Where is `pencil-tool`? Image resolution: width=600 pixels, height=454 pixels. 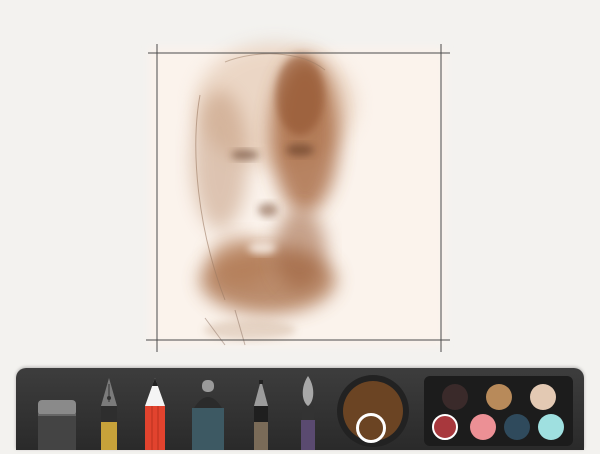 pencil-tool is located at coordinates (155, 414).